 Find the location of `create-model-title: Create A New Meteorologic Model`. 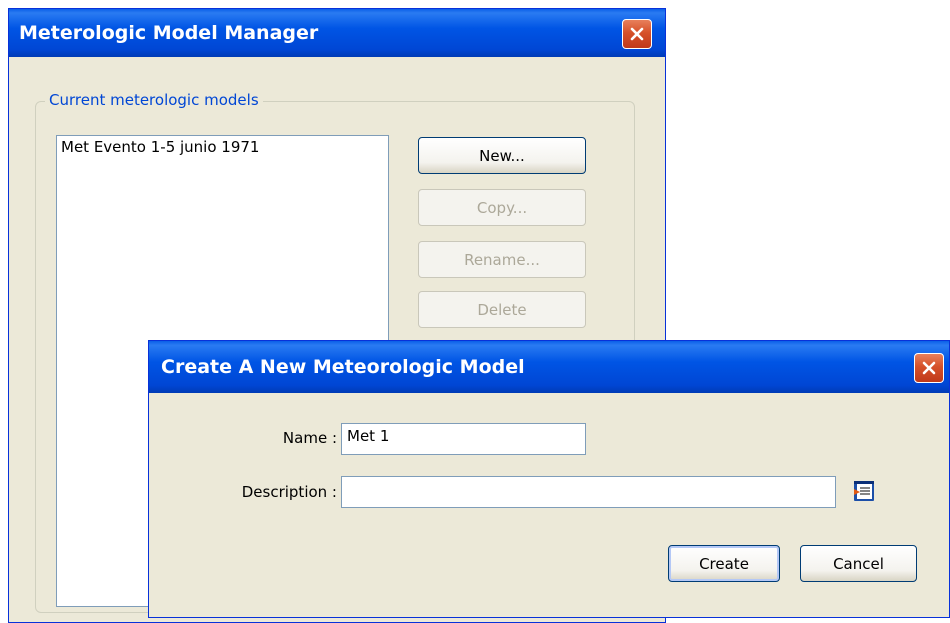

create-model-title: Create A New Meteorologic Model is located at coordinates (343, 367).